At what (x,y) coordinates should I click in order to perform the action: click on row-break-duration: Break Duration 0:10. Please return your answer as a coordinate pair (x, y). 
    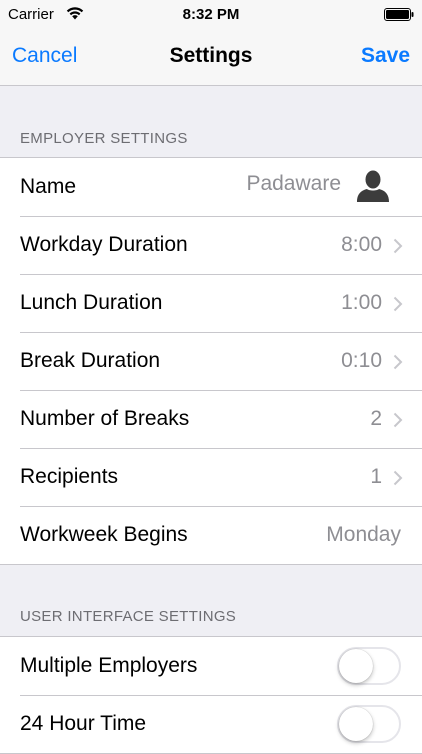
    Looking at the image, I should click on (211, 361).